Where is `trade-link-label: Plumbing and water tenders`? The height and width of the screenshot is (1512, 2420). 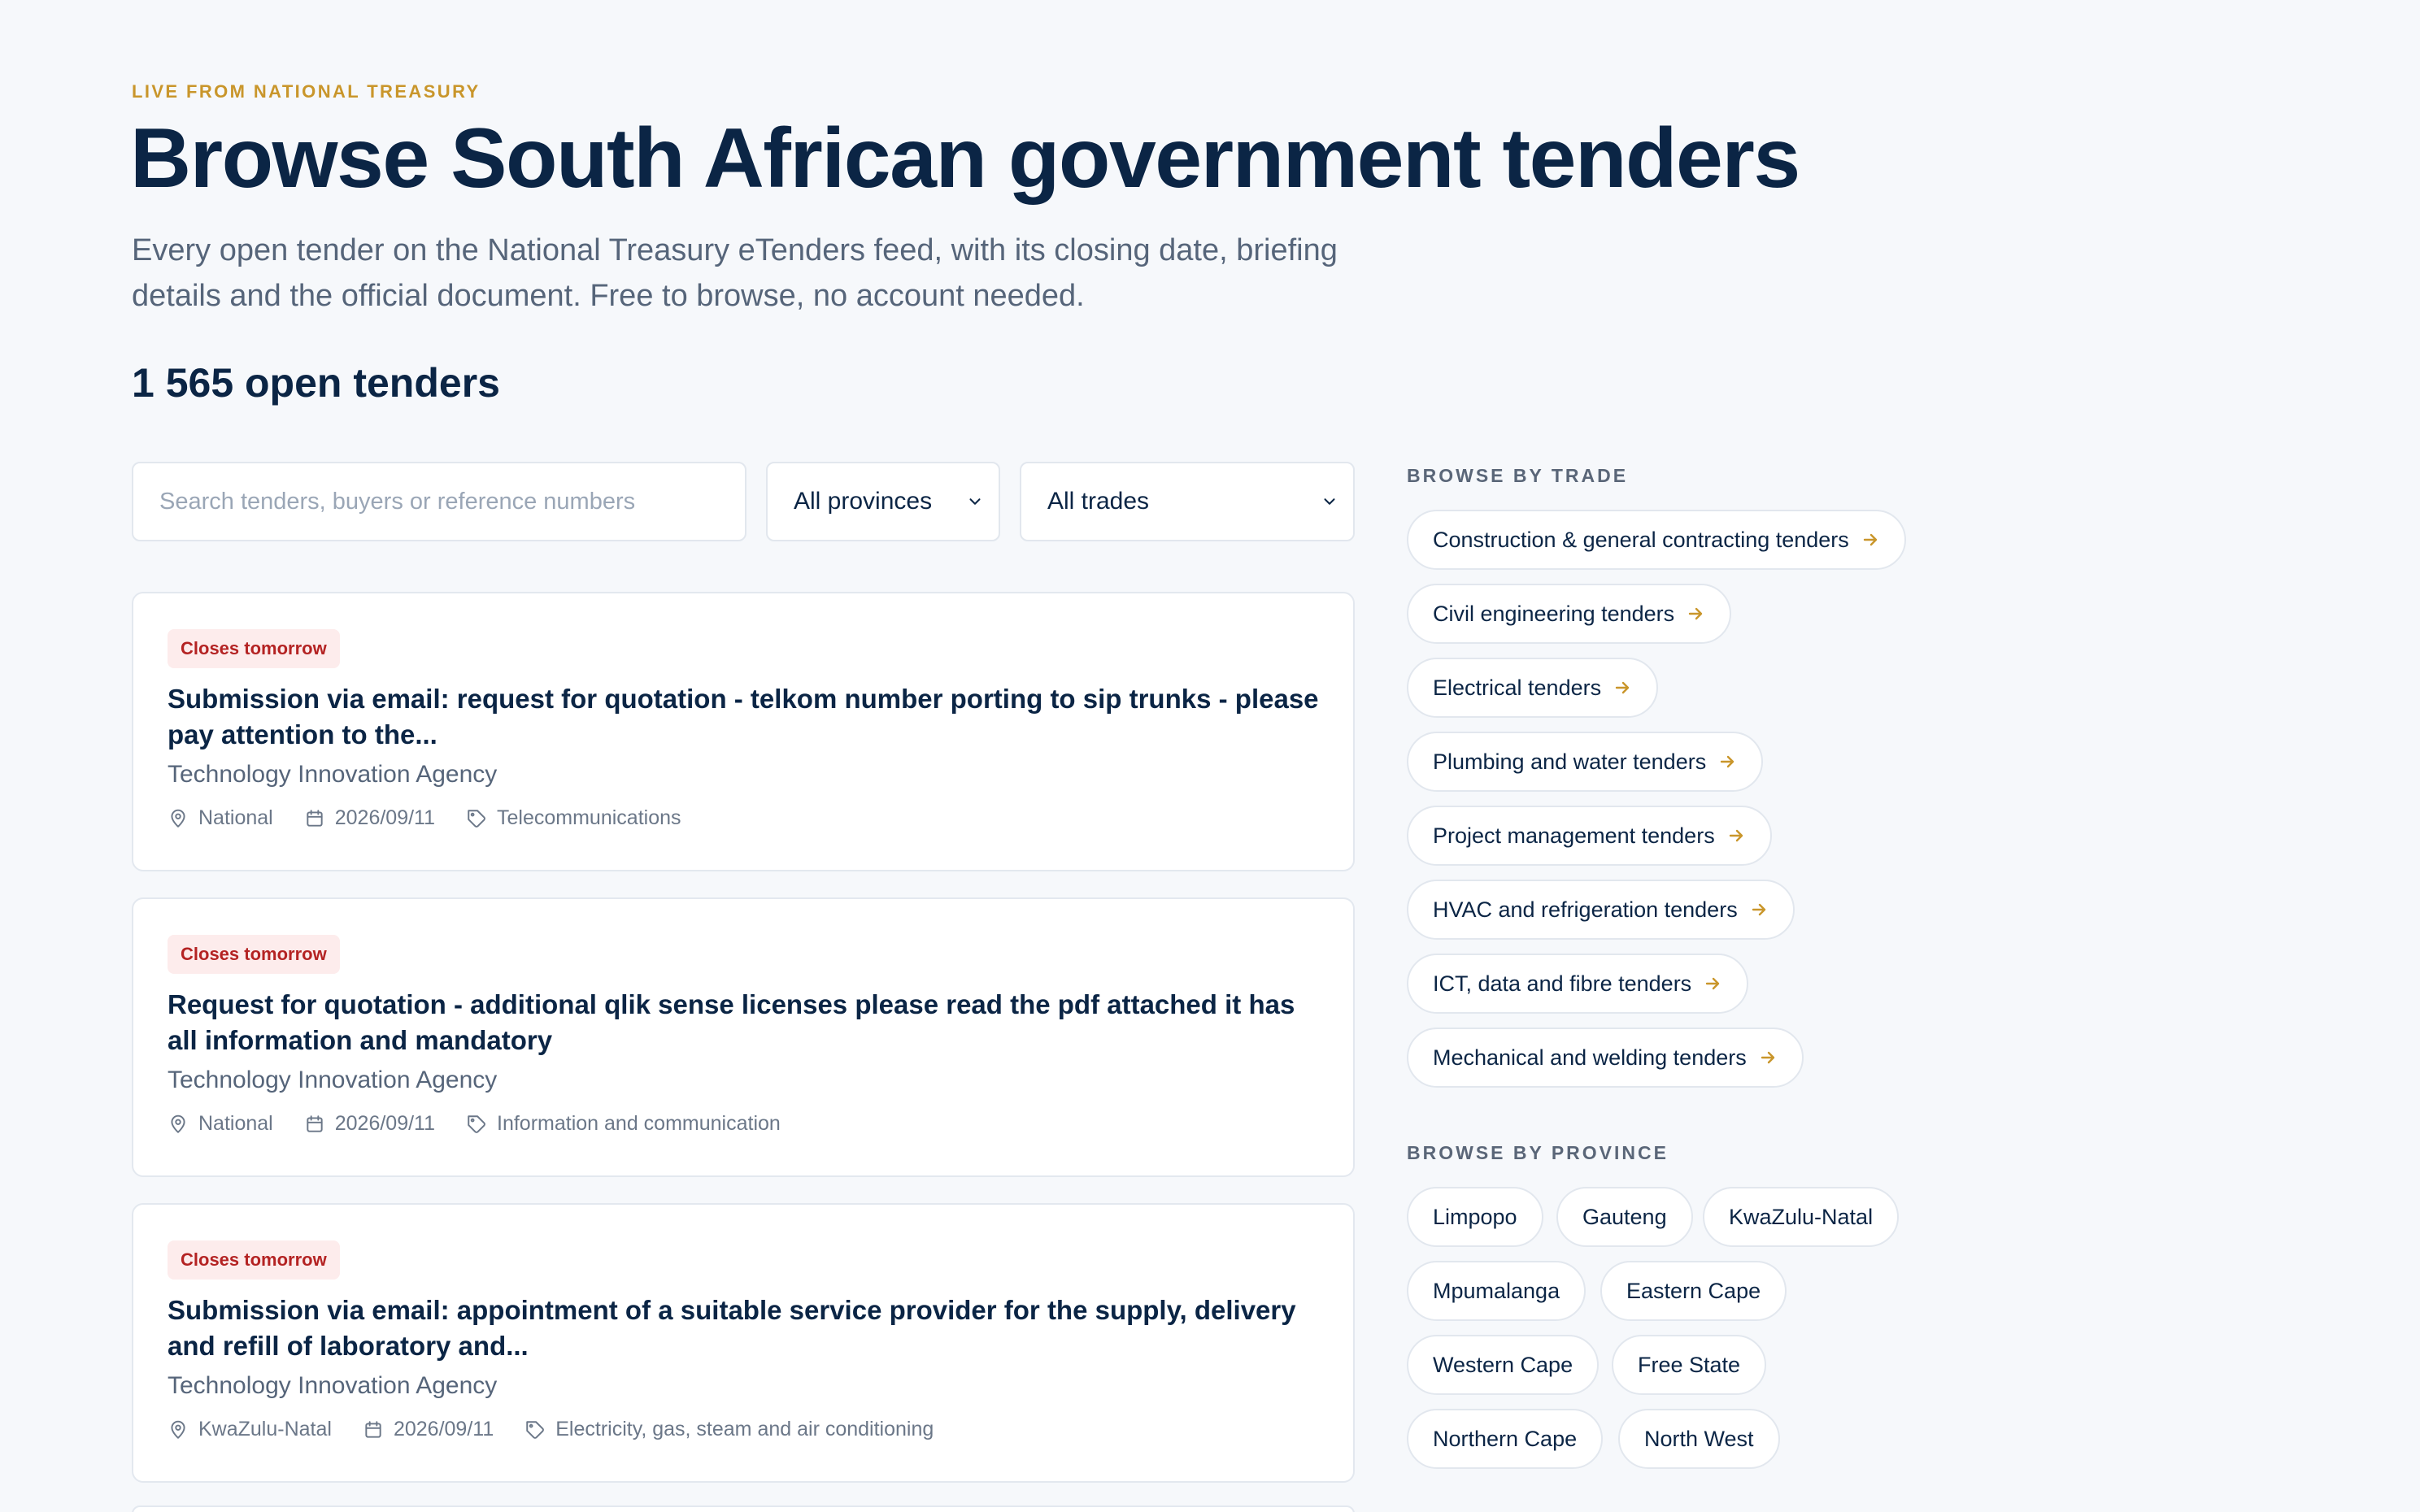
trade-link-label: Plumbing and water tenders is located at coordinates (1570, 762).